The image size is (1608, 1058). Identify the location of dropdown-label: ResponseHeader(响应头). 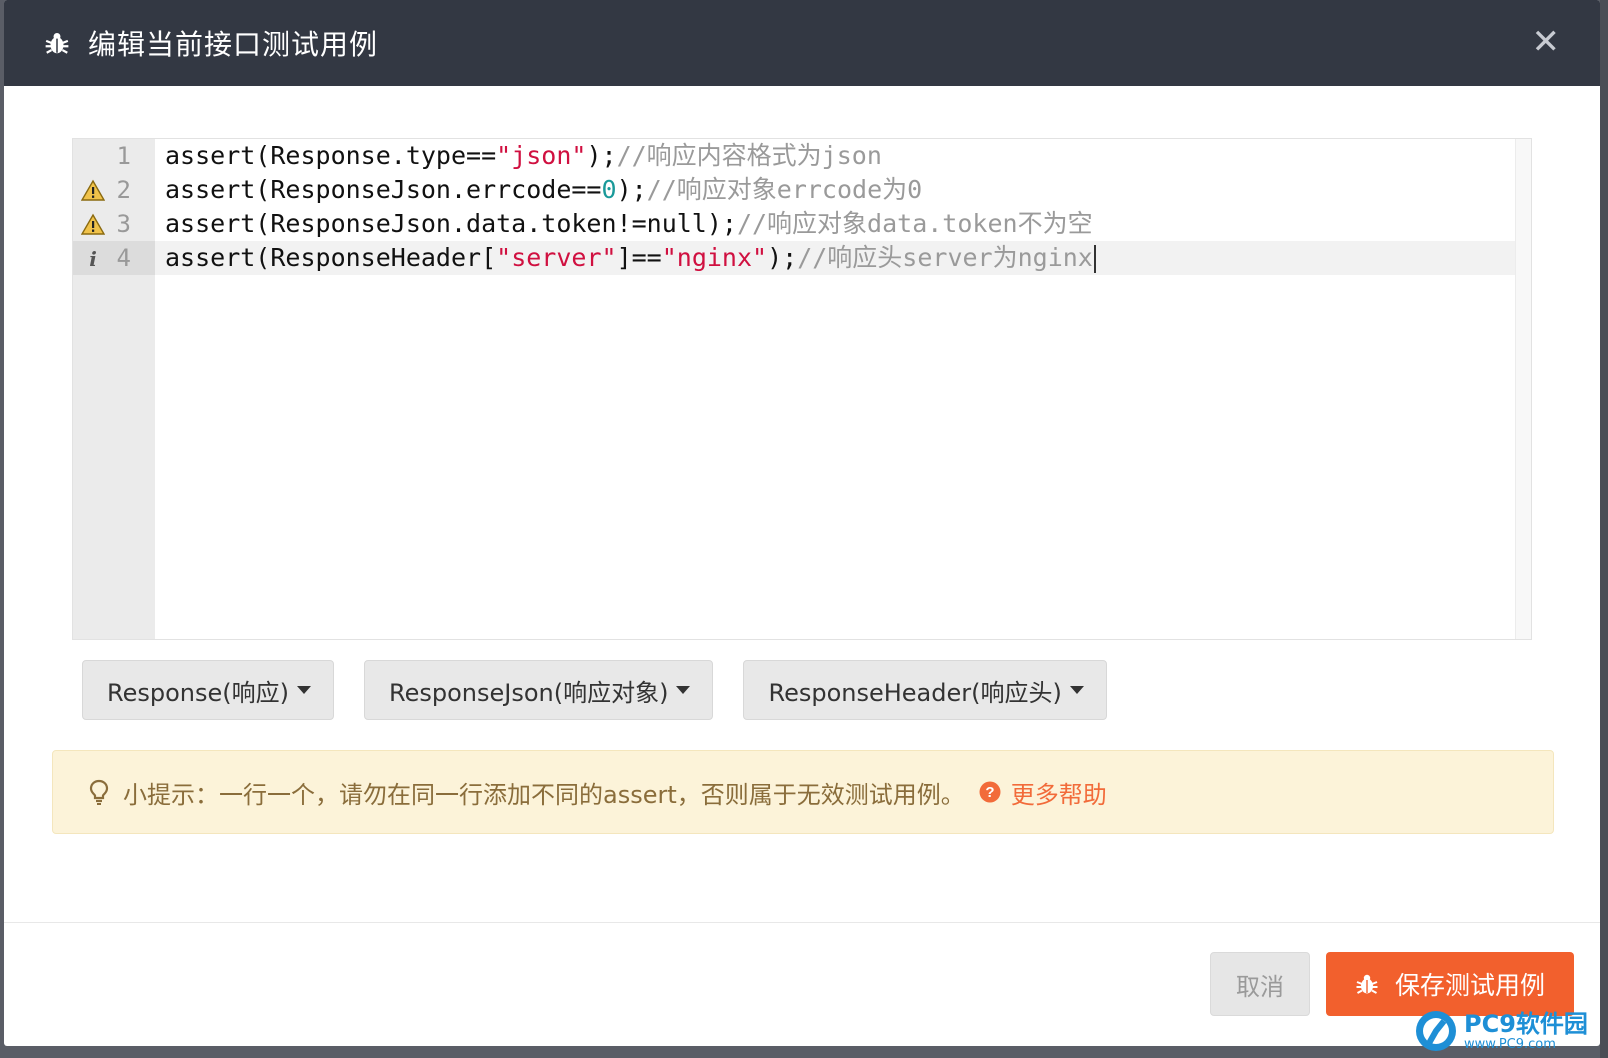
(915, 692).